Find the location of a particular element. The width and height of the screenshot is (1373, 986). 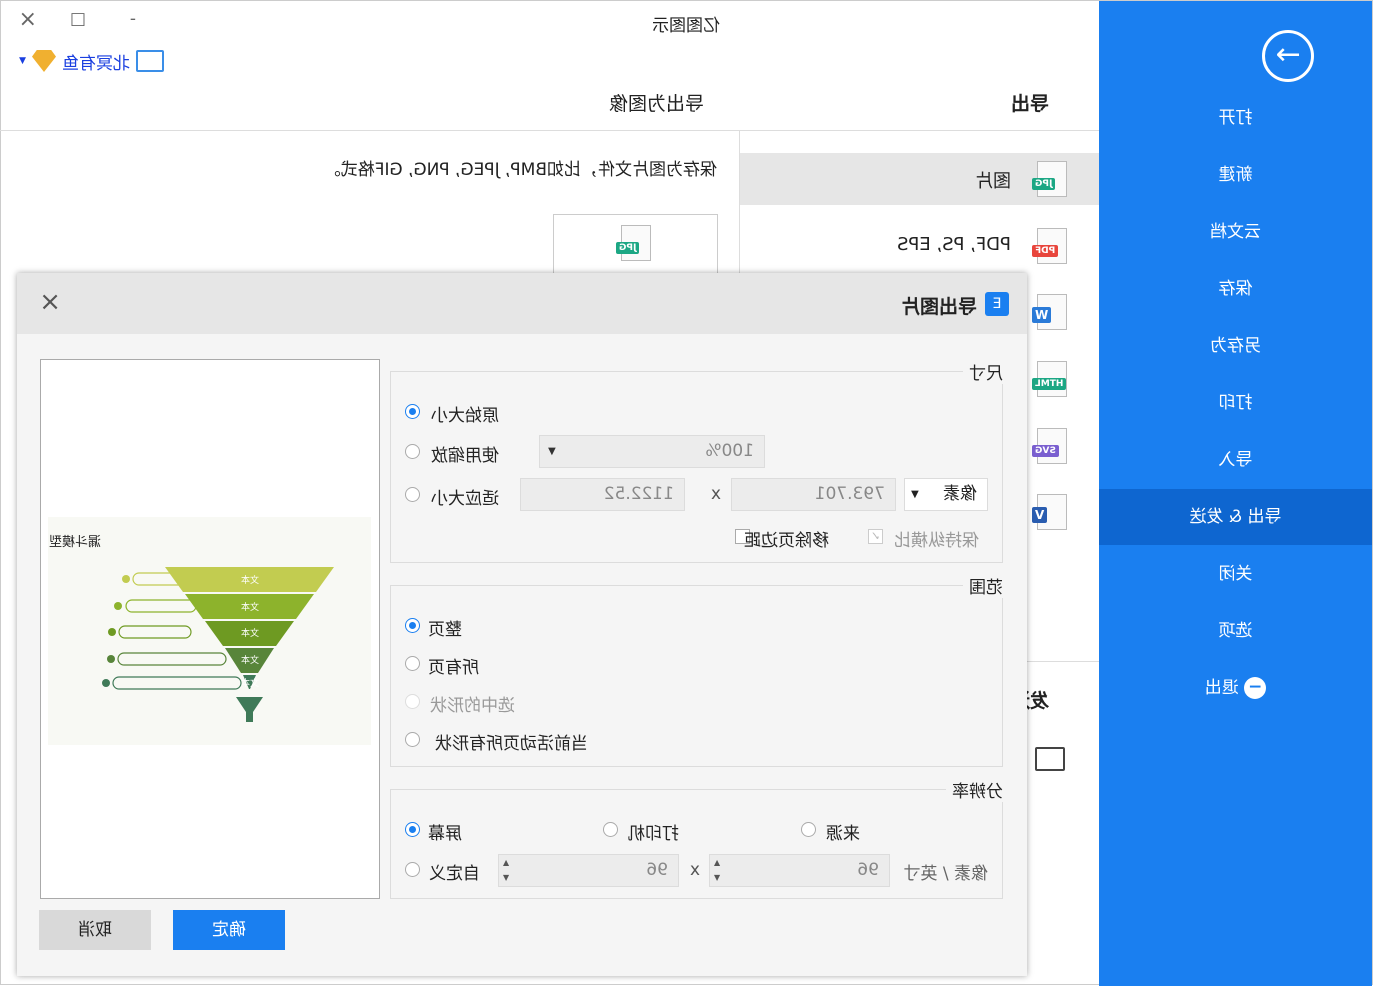

export-item-image: JPG 图片 is located at coordinates (919, 179).